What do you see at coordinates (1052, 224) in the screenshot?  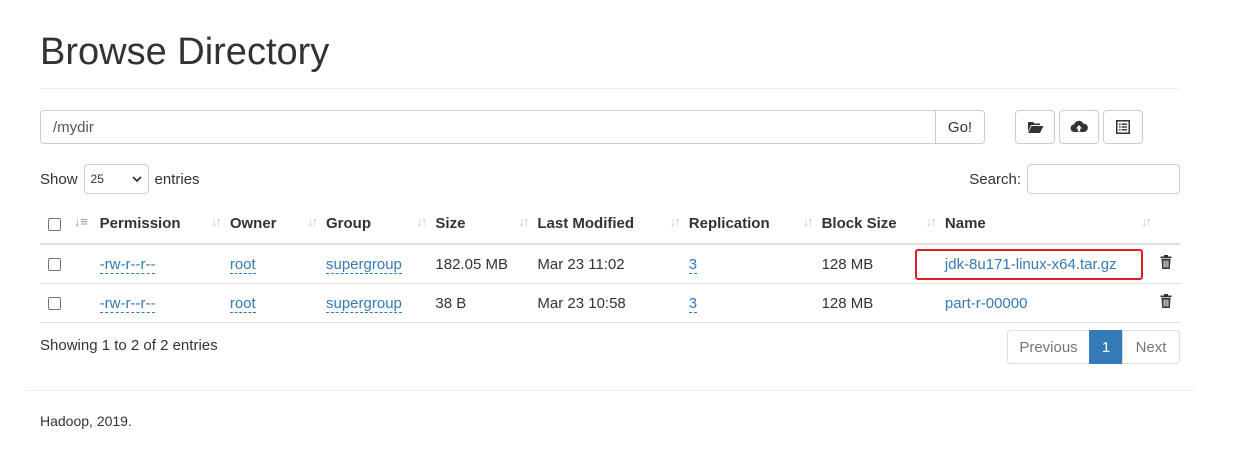 I see `column-header-name: Name ↓↑` at bounding box center [1052, 224].